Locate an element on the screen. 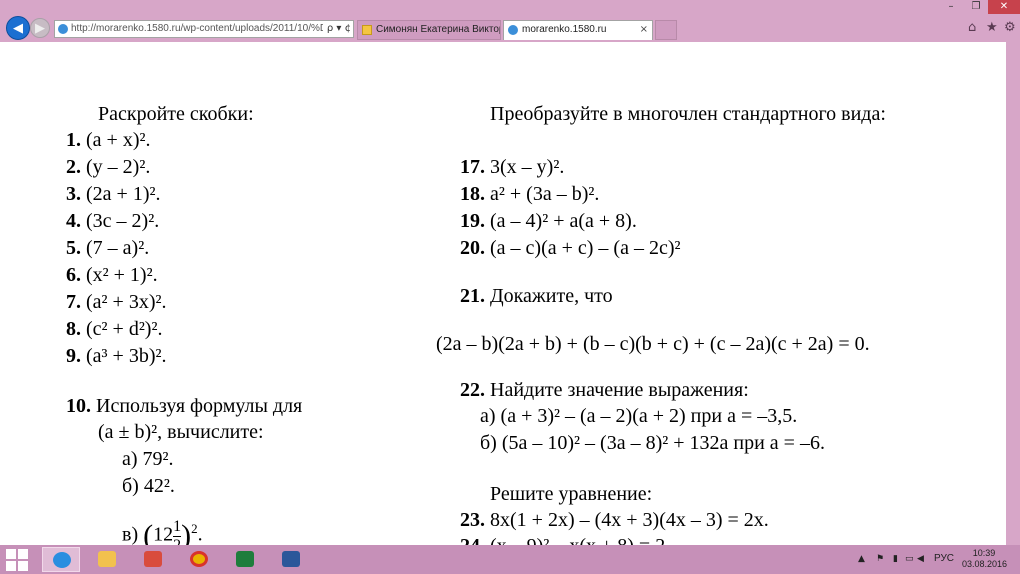 This screenshot has height=574, width=1020. chrome-taskbar-button is located at coordinates (199, 559).